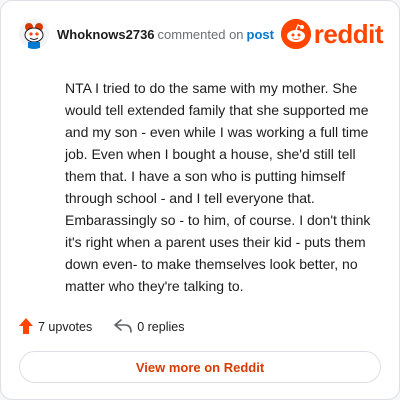  Describe the element at coordinates (260, 34) in the screenshot. I see `post-link: post` at that location.